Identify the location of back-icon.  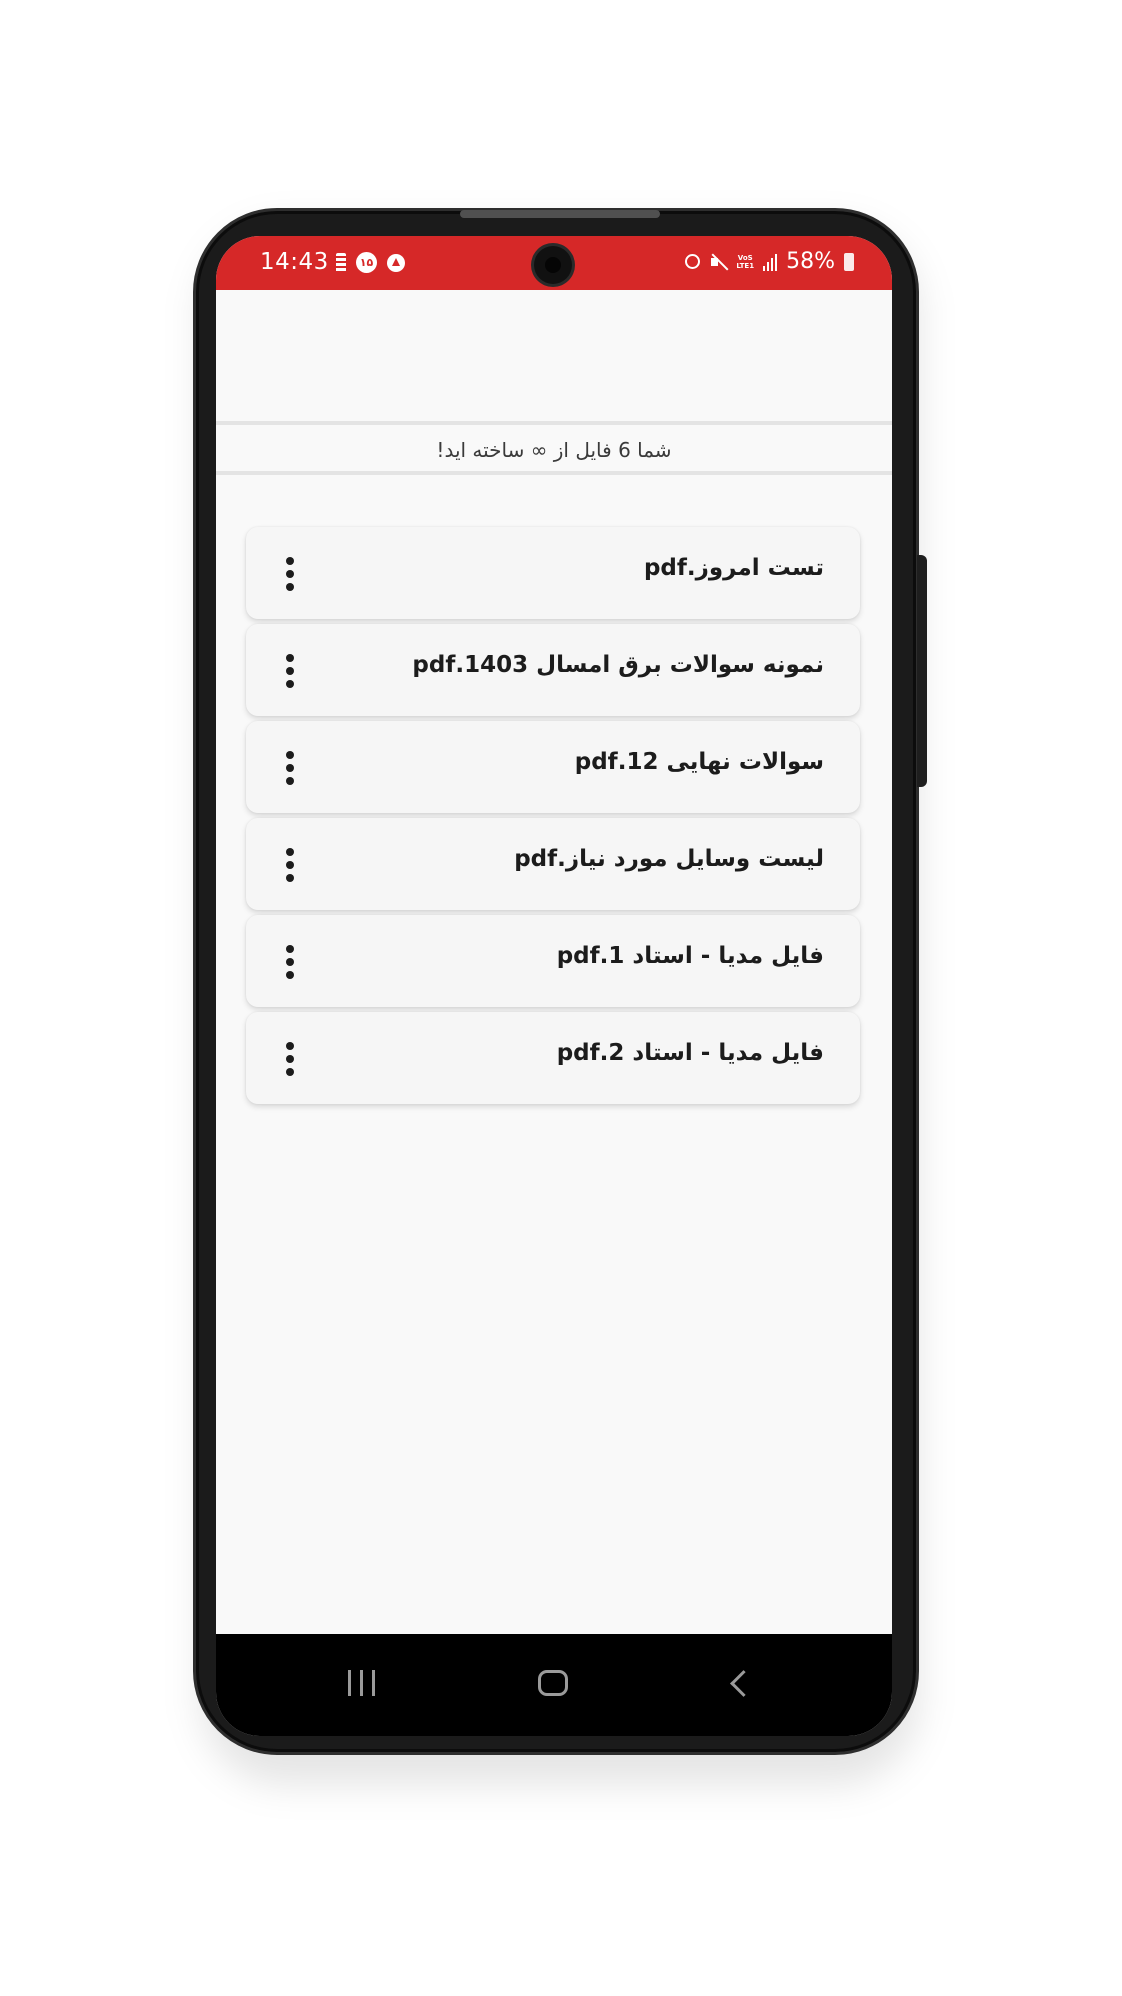
(743, 1683).